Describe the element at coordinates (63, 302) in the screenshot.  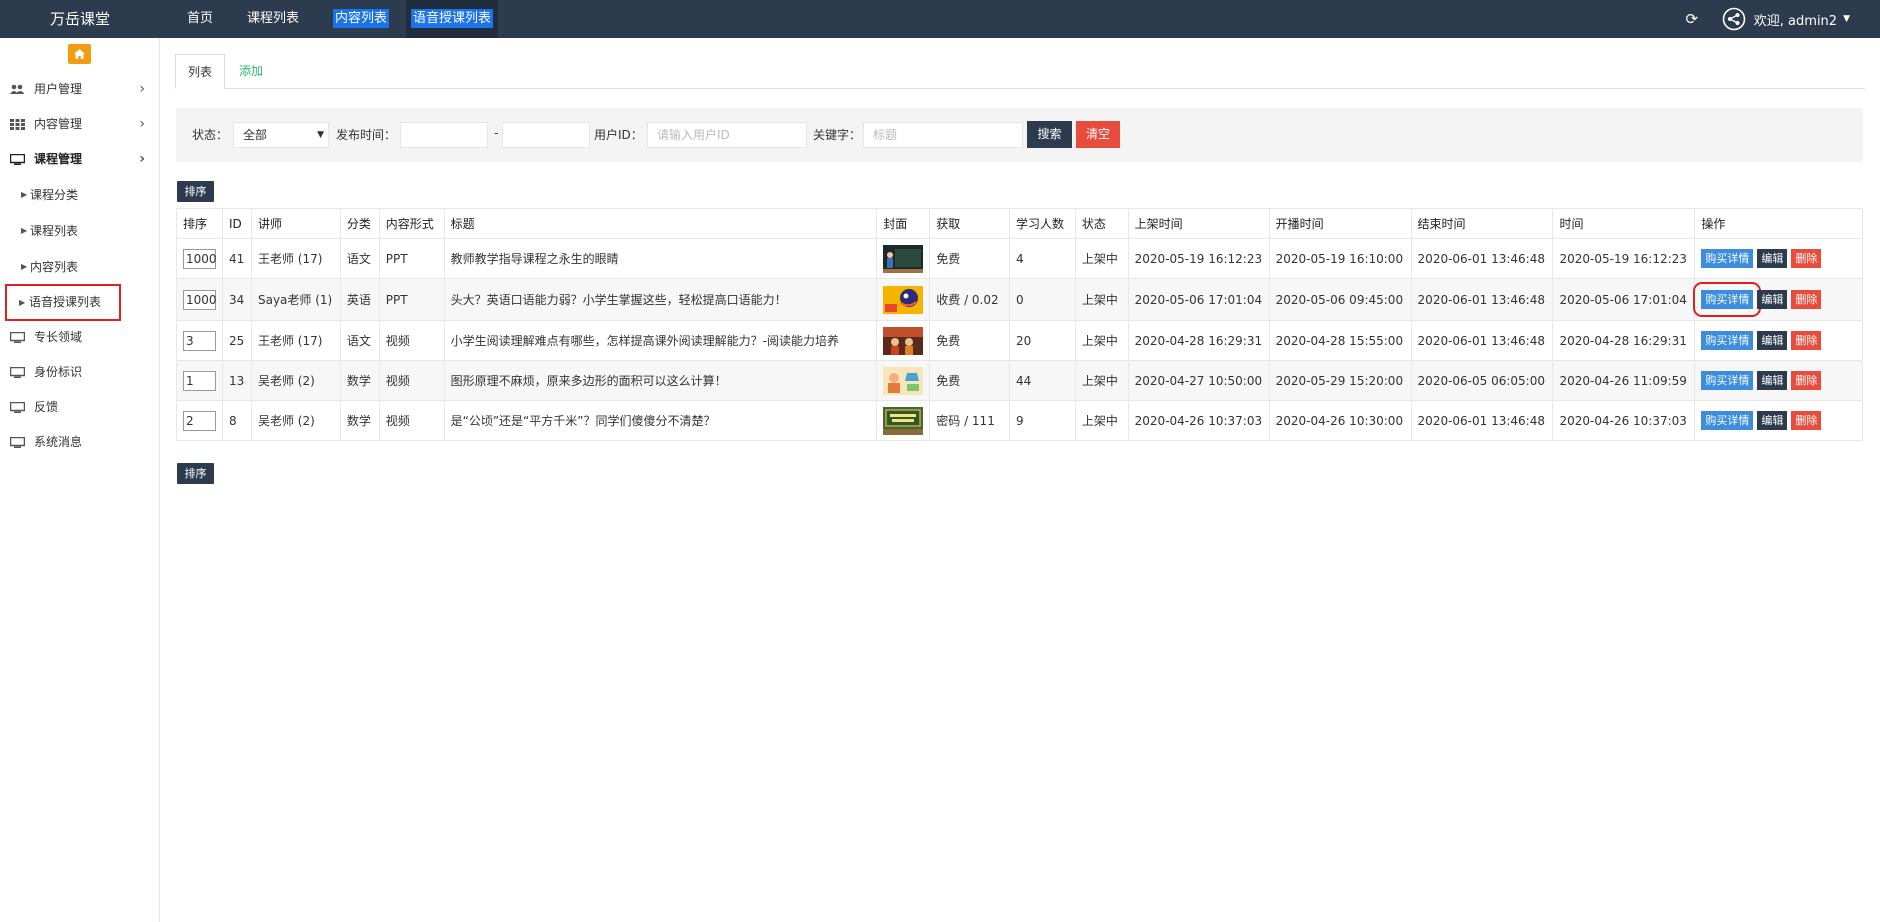
I see `sidebar-subitem-voice-list: ▶ 语音授课列表` at that location.